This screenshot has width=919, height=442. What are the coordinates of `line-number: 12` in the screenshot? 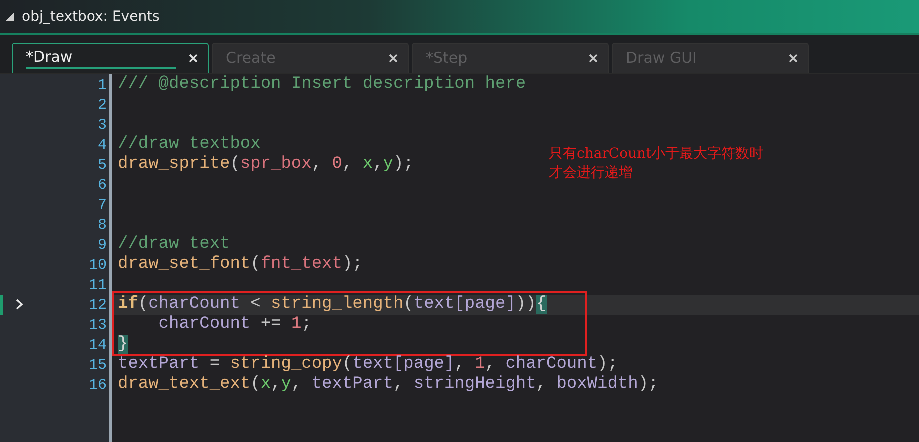 It's located at (97, 305).